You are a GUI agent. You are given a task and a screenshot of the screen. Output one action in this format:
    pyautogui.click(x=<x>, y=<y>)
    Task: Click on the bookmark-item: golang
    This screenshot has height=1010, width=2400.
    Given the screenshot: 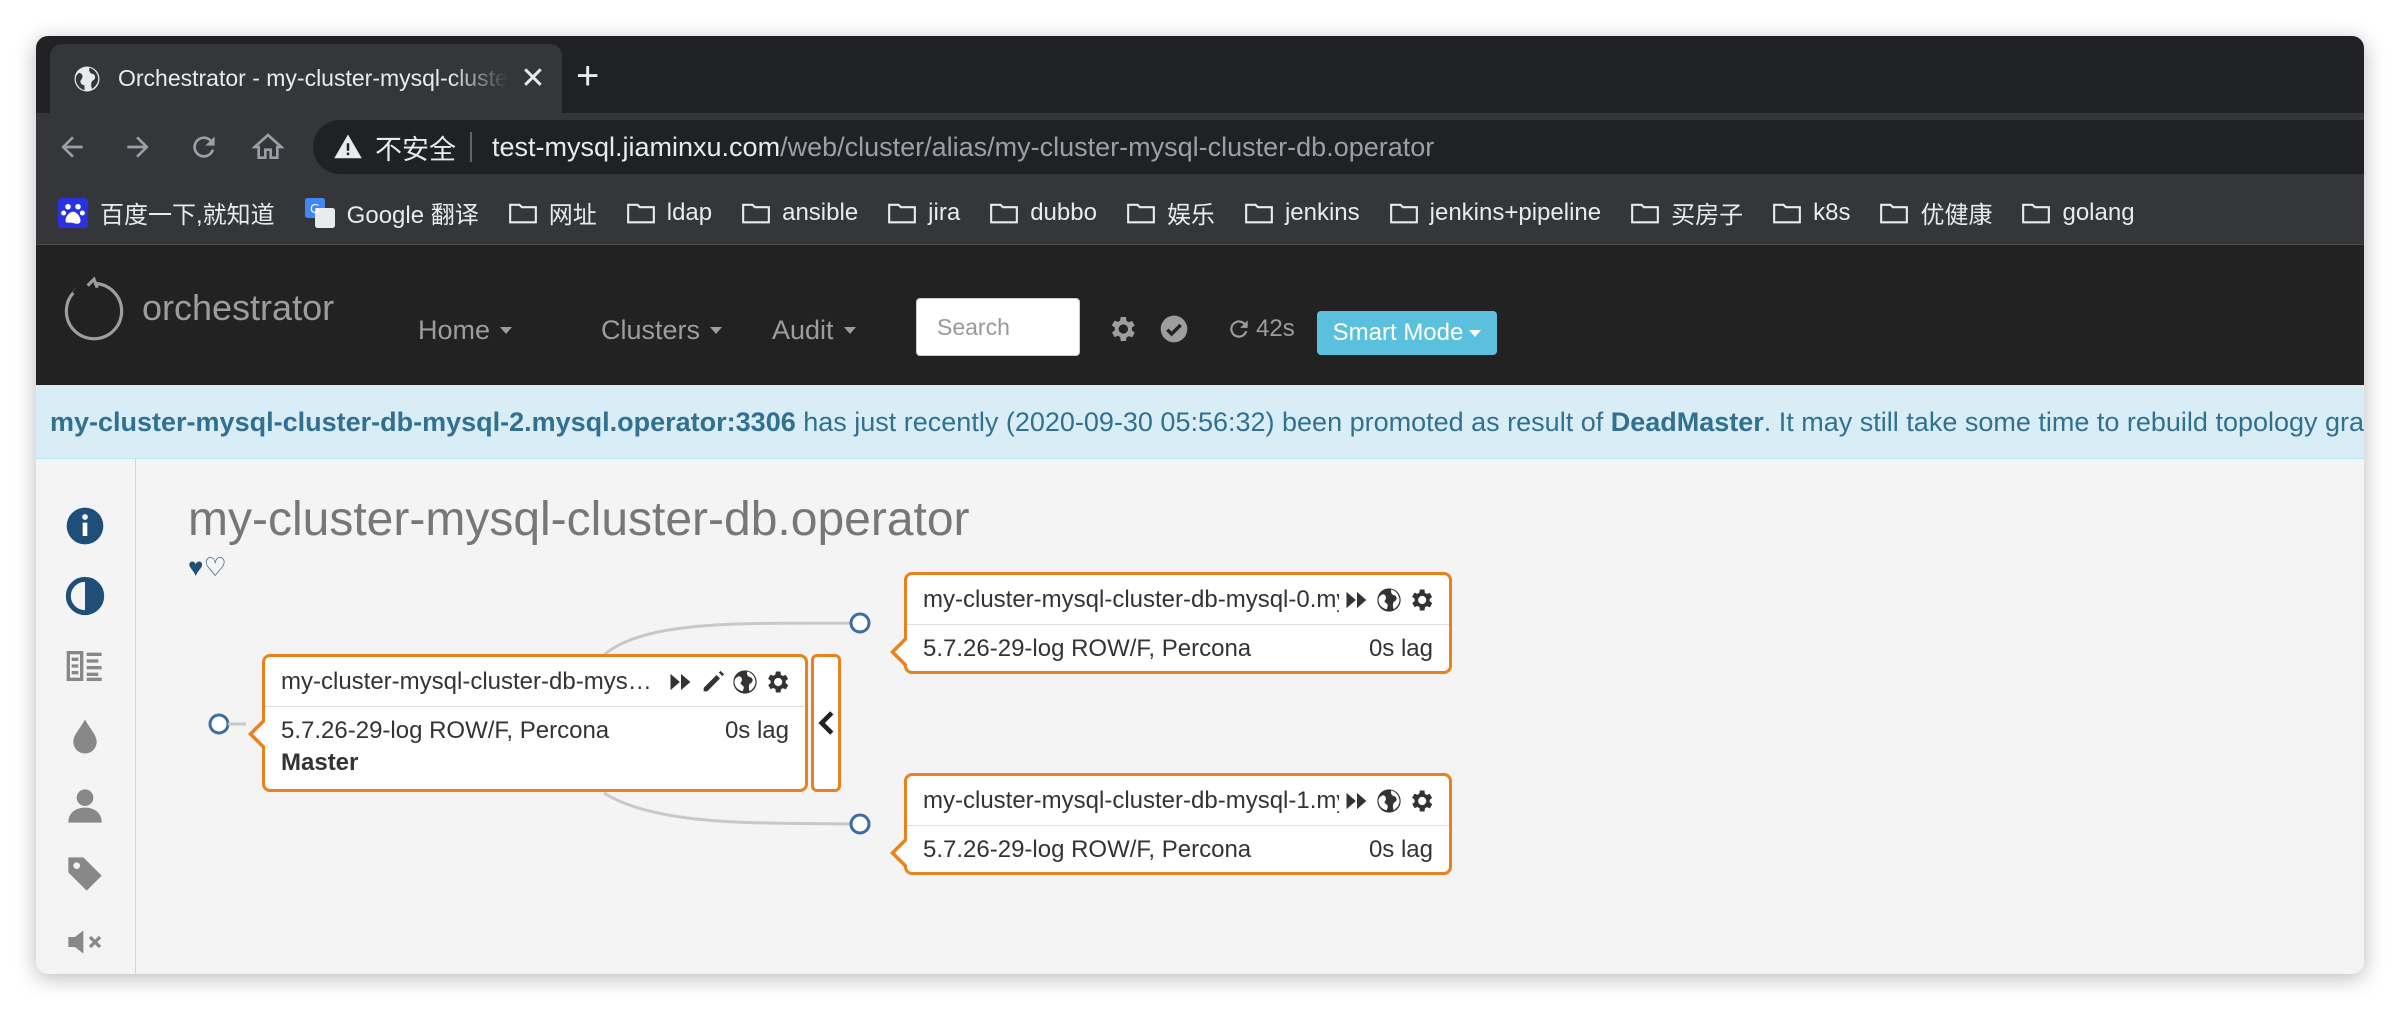 What is the action you would take?
    pyautogui.click(x=2078, y=212)
    